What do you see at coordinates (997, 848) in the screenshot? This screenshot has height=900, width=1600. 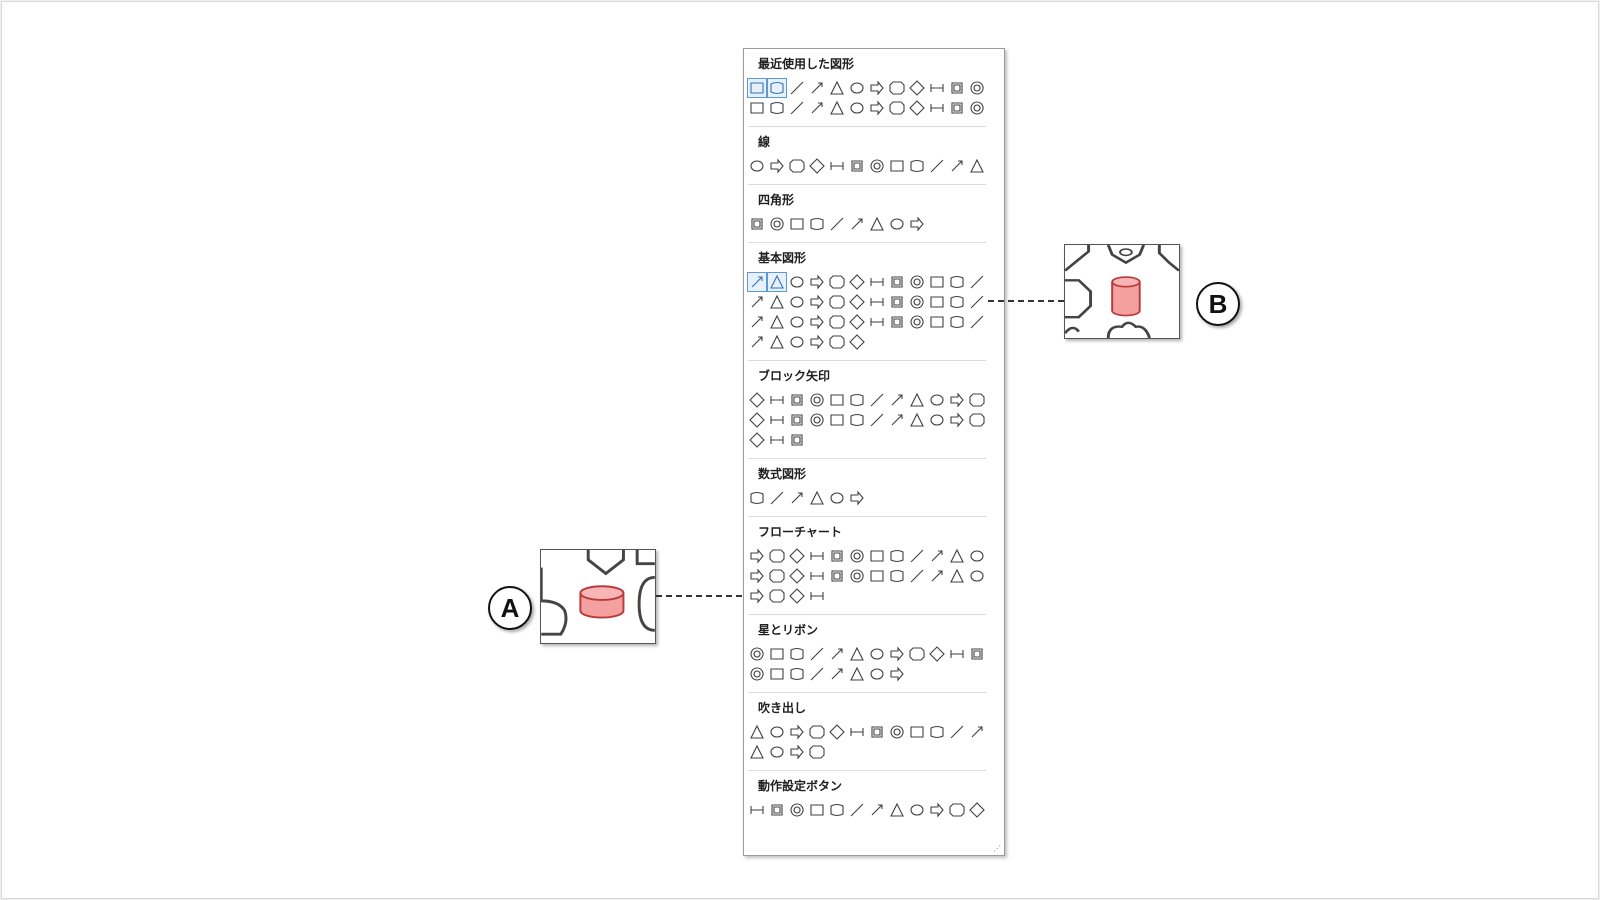 I see `resize-gripper: ⋰` at bounding box center [997, 848].